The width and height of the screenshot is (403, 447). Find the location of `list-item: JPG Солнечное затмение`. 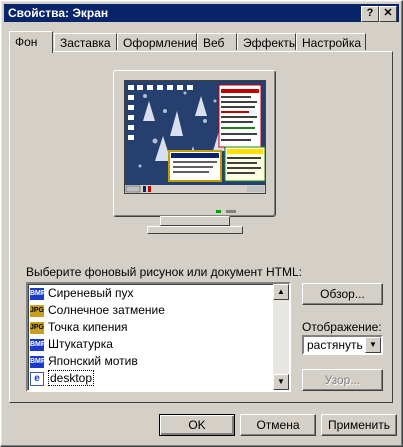

list-item: JPG Солнечное затмение is located at coordinates (97, 310).